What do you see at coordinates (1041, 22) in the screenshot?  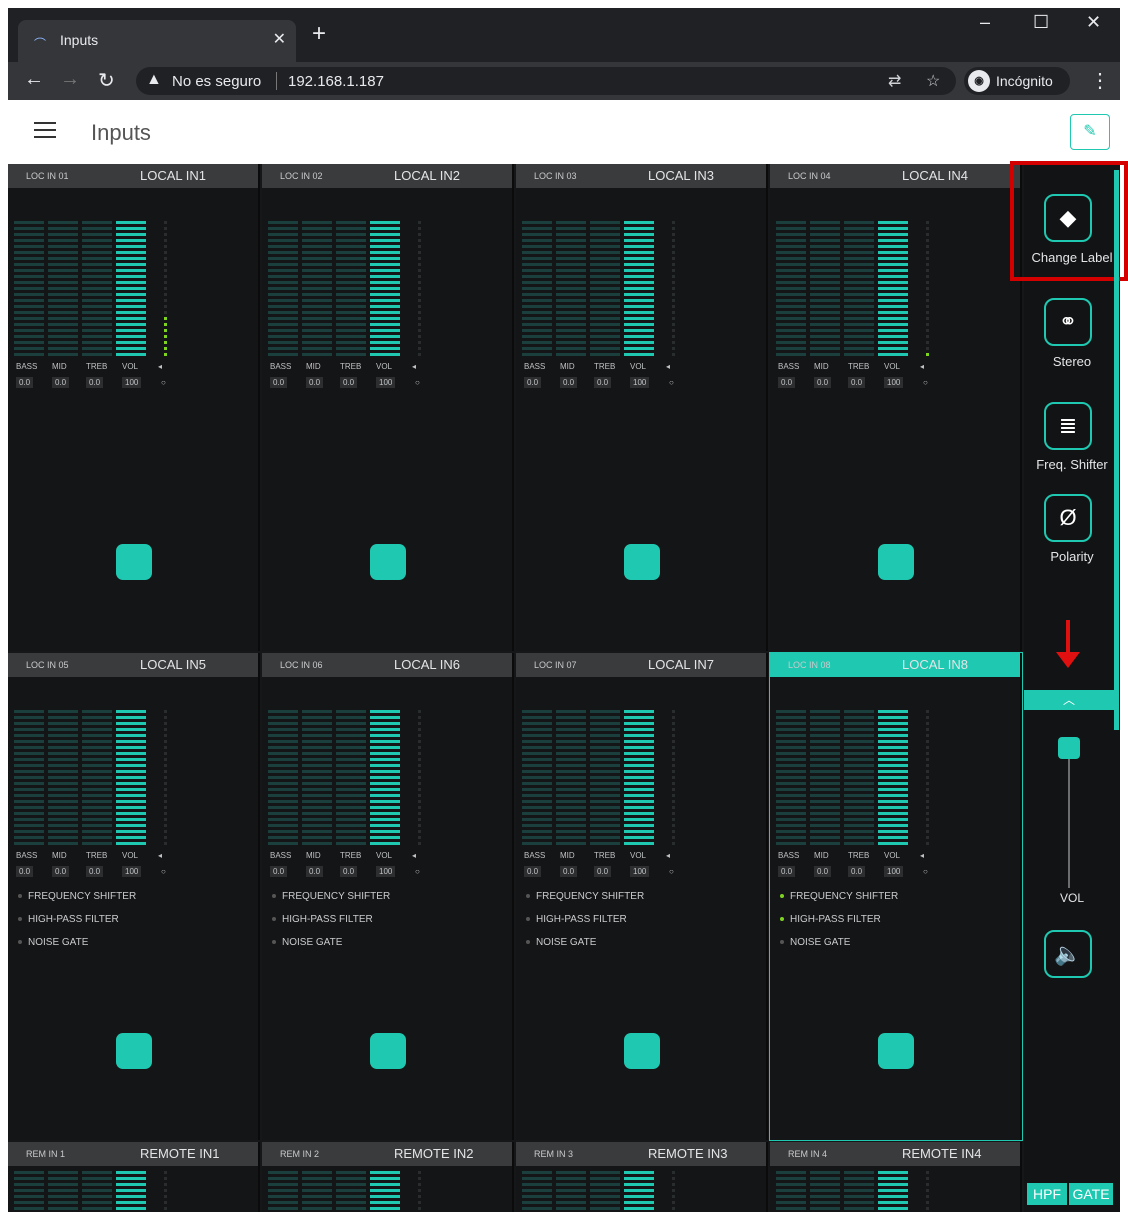 I see `maximize-button: ☐` at bounding box center [1041, 22].